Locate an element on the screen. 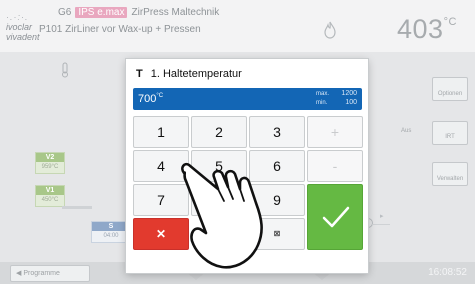 The width and height of the screenshot is (475, 284). programs-button: ◀ Programme is located at coordinates (50, 273).